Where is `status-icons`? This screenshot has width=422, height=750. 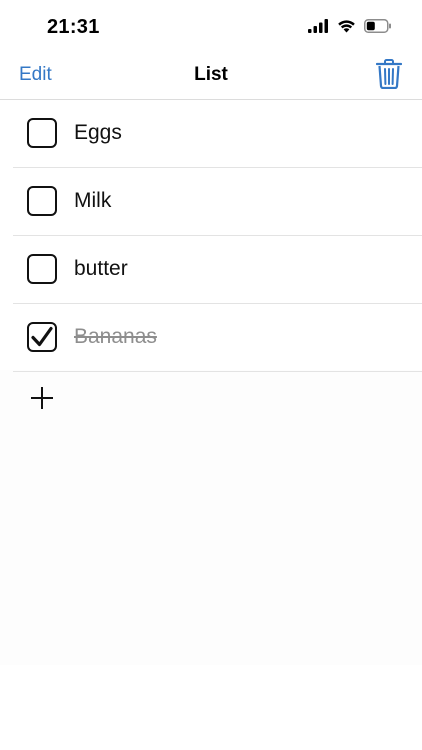 status-icons is located at coordinates (350, 28).